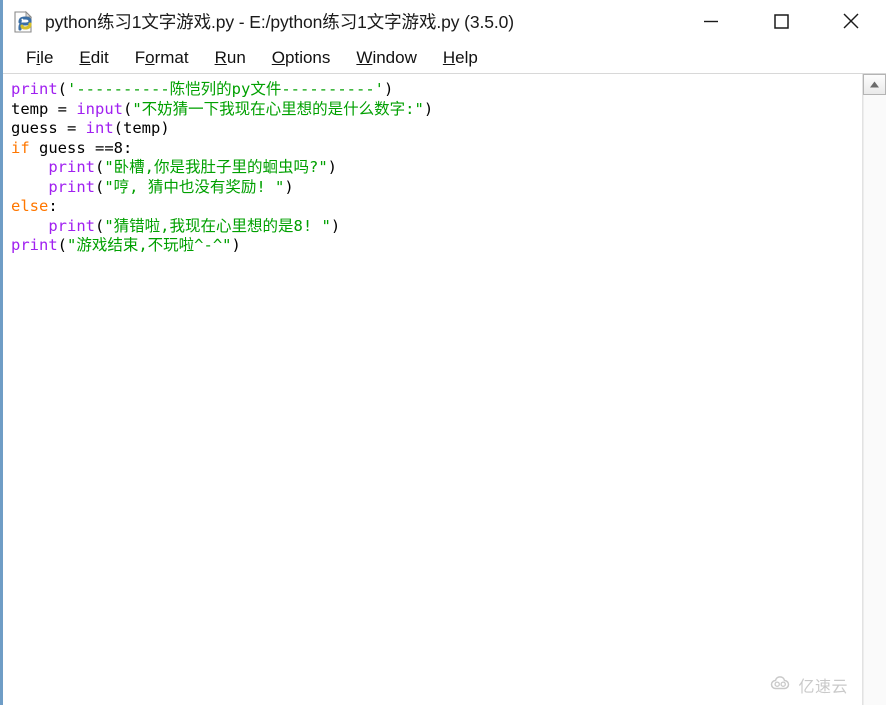 Image resolution: width=886 pixels, height=705 pixels. Describe the element at coordinates (220, 57) in the screenshot. I see `menu-mnemonic: R` at that location.